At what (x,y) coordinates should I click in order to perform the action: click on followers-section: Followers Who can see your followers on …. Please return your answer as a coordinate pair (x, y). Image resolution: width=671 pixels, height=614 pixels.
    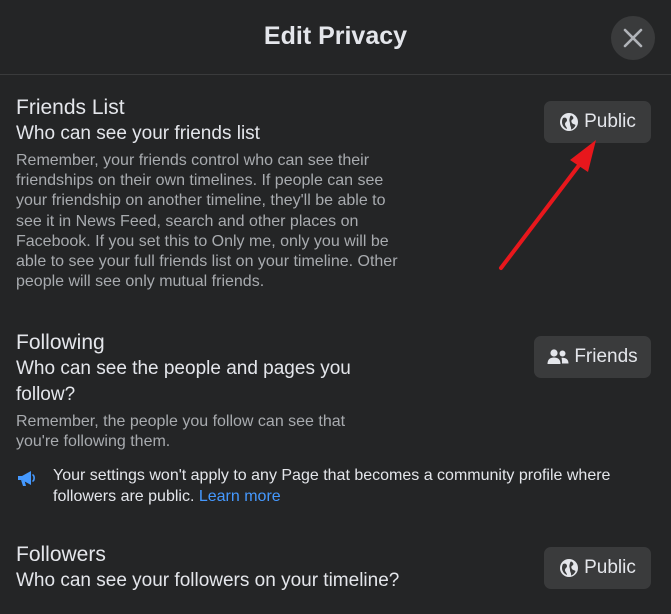
    Looking at the image, I should click on (216, 567).